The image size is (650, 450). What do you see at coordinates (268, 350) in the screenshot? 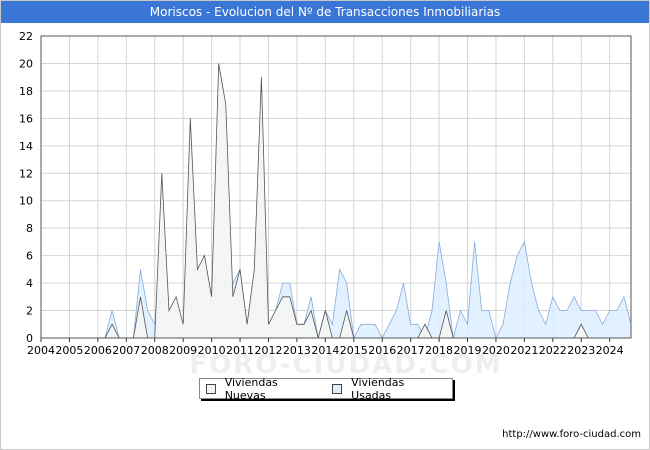
I see `x-tick-label: 2012` at bounding box center [268, 350].